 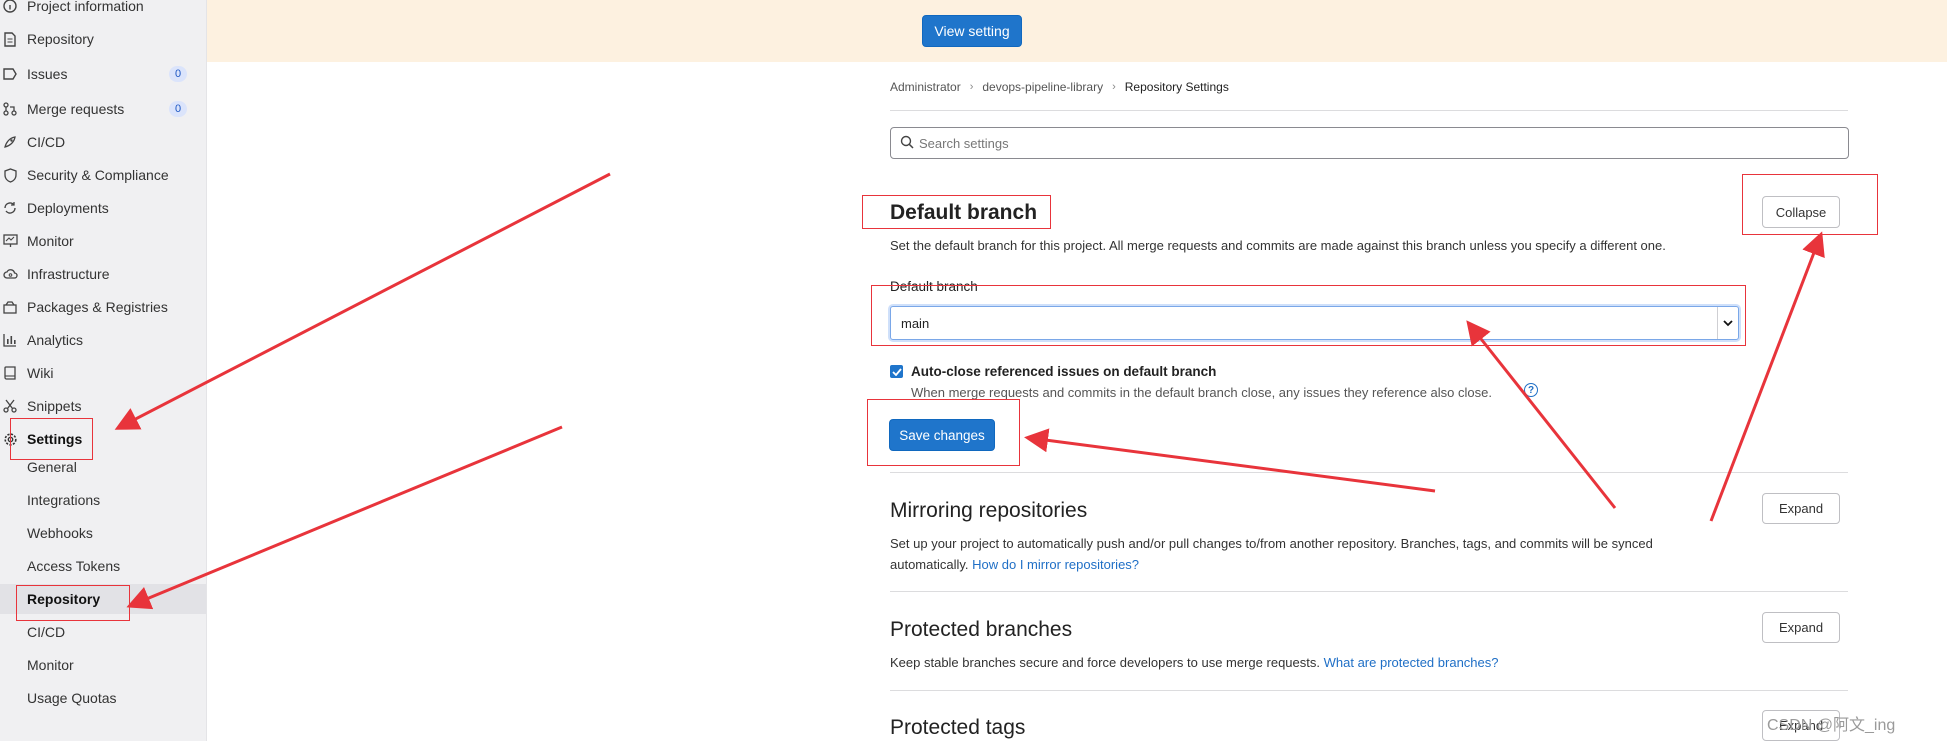 What do you see at coordinates (1230, 460) in the screenshot?
I see `annotation-arrow-save` at bounding box center [1230, 460].